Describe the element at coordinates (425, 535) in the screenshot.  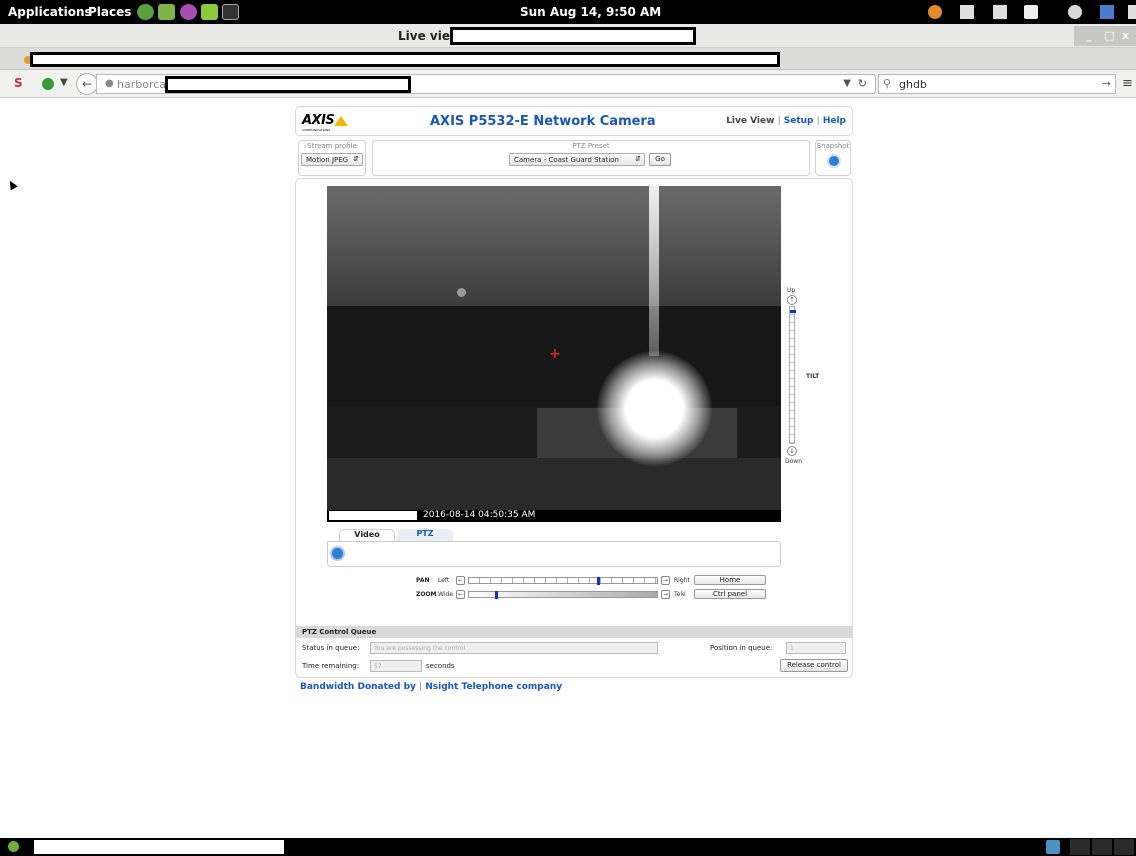
I see `tab-ptz: PTZ` at that location.